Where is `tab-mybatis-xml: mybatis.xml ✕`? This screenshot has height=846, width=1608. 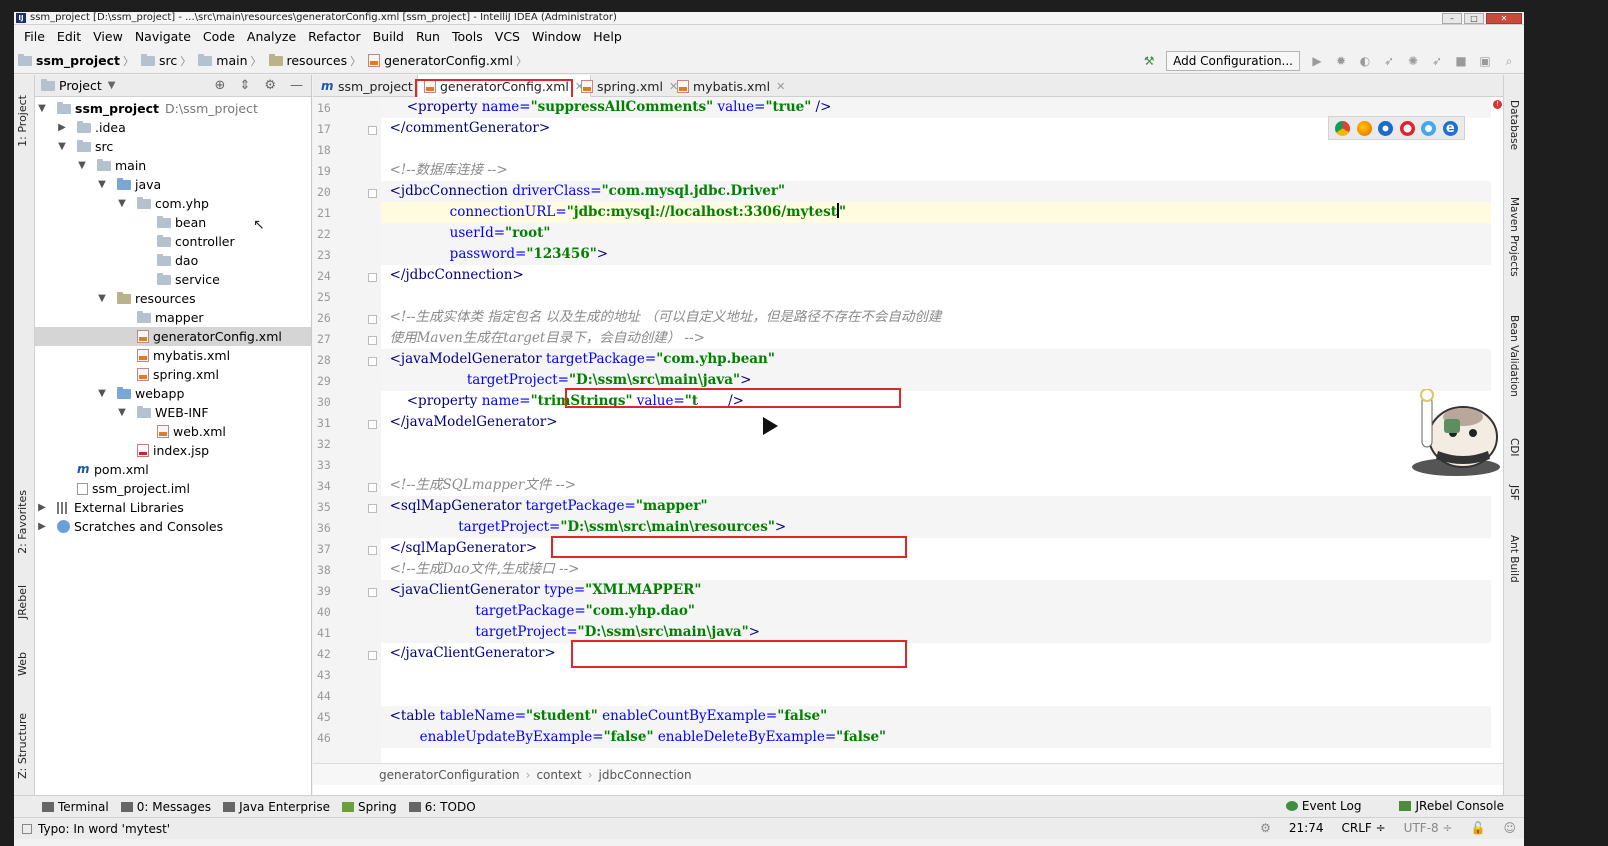
tab-mybatis-xml: mybatis.xml ✕ is located at coordinates (731, 86).